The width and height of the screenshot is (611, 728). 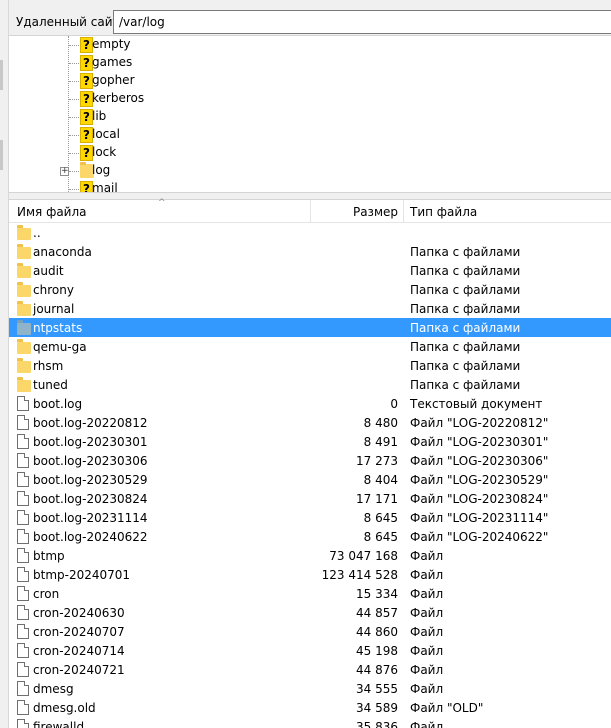 I want to click on file-type: Файл "LOG-20231114", so click(x=479, y=518).